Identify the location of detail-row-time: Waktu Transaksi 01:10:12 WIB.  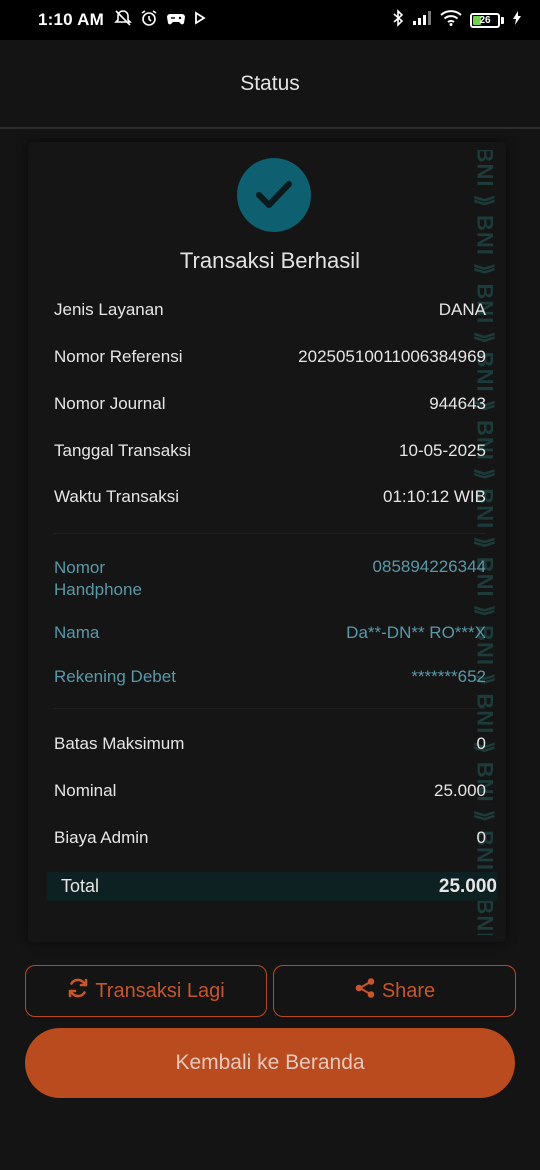
(270, 497).